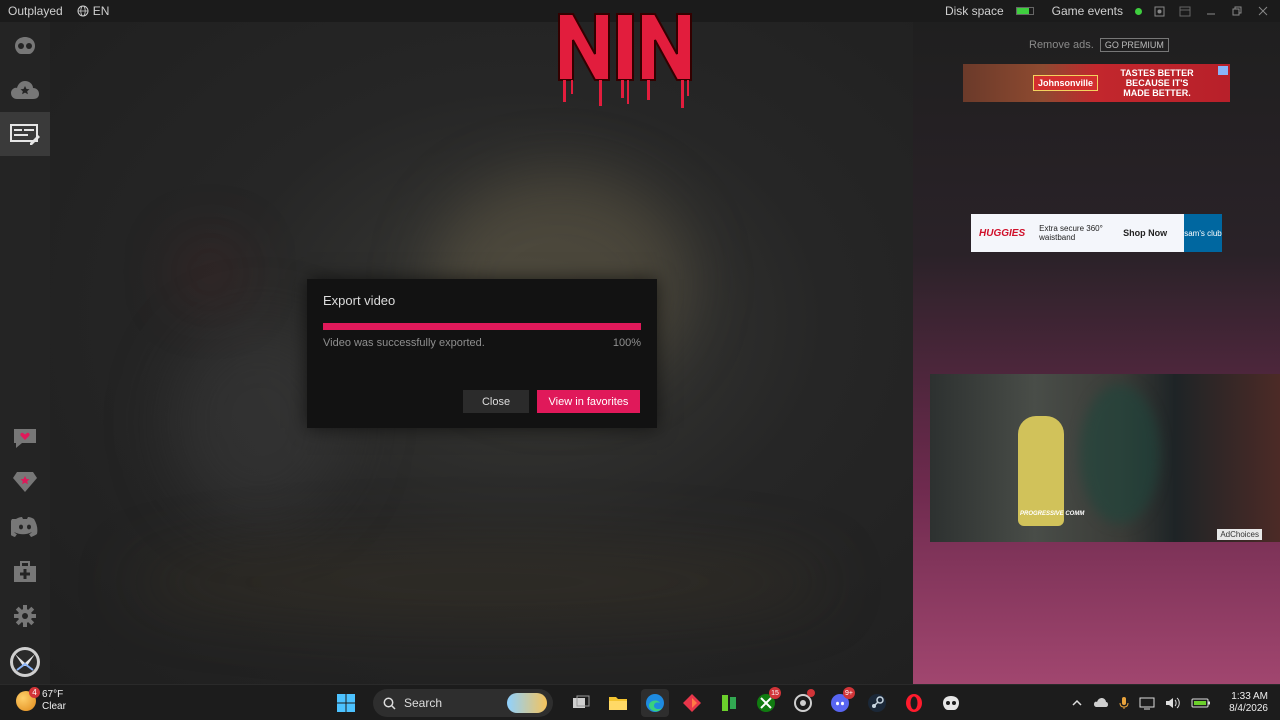  What do you see at coordinates (1101, 703) in the screenshot?
I see `onedrive-icon` at bounding box center [1101, 703].